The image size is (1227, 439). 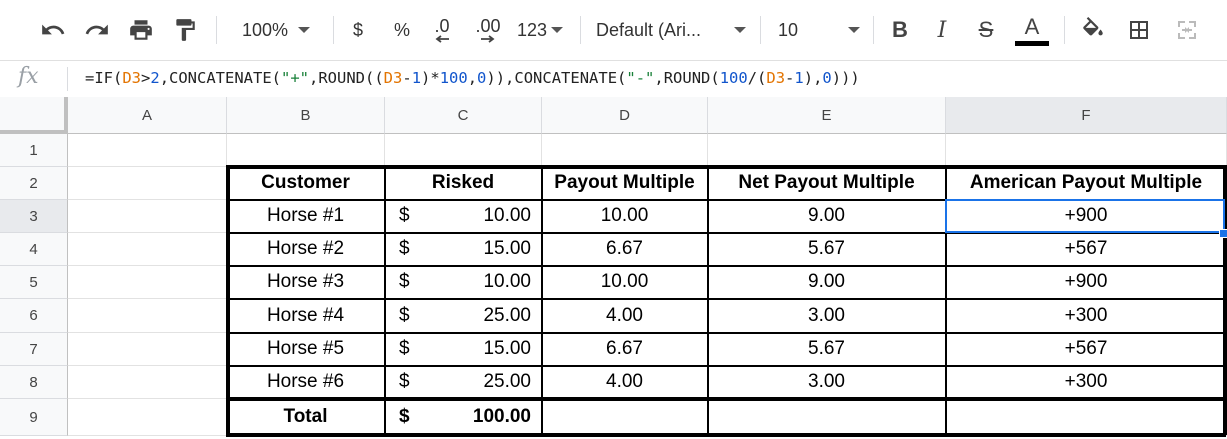 I want to click on table-header-cell: Net Payout Multiple, so click(x=827, y=183).